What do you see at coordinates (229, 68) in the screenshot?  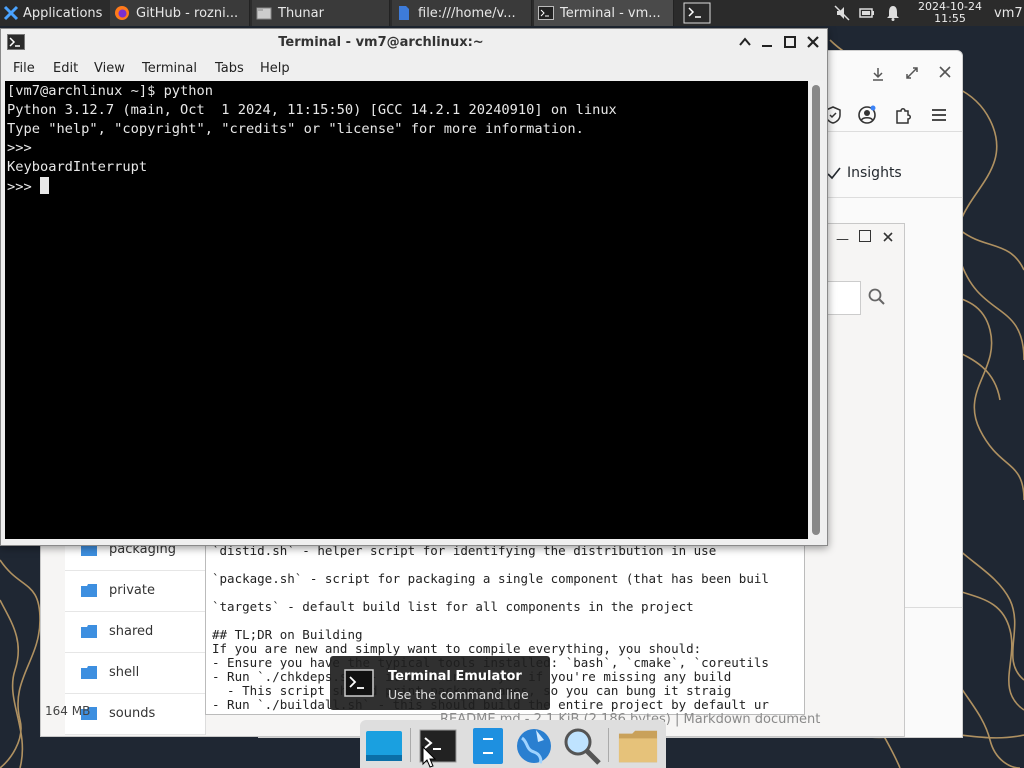 I see `menu-tabs: Tabs` at bounding box center [229, 68].